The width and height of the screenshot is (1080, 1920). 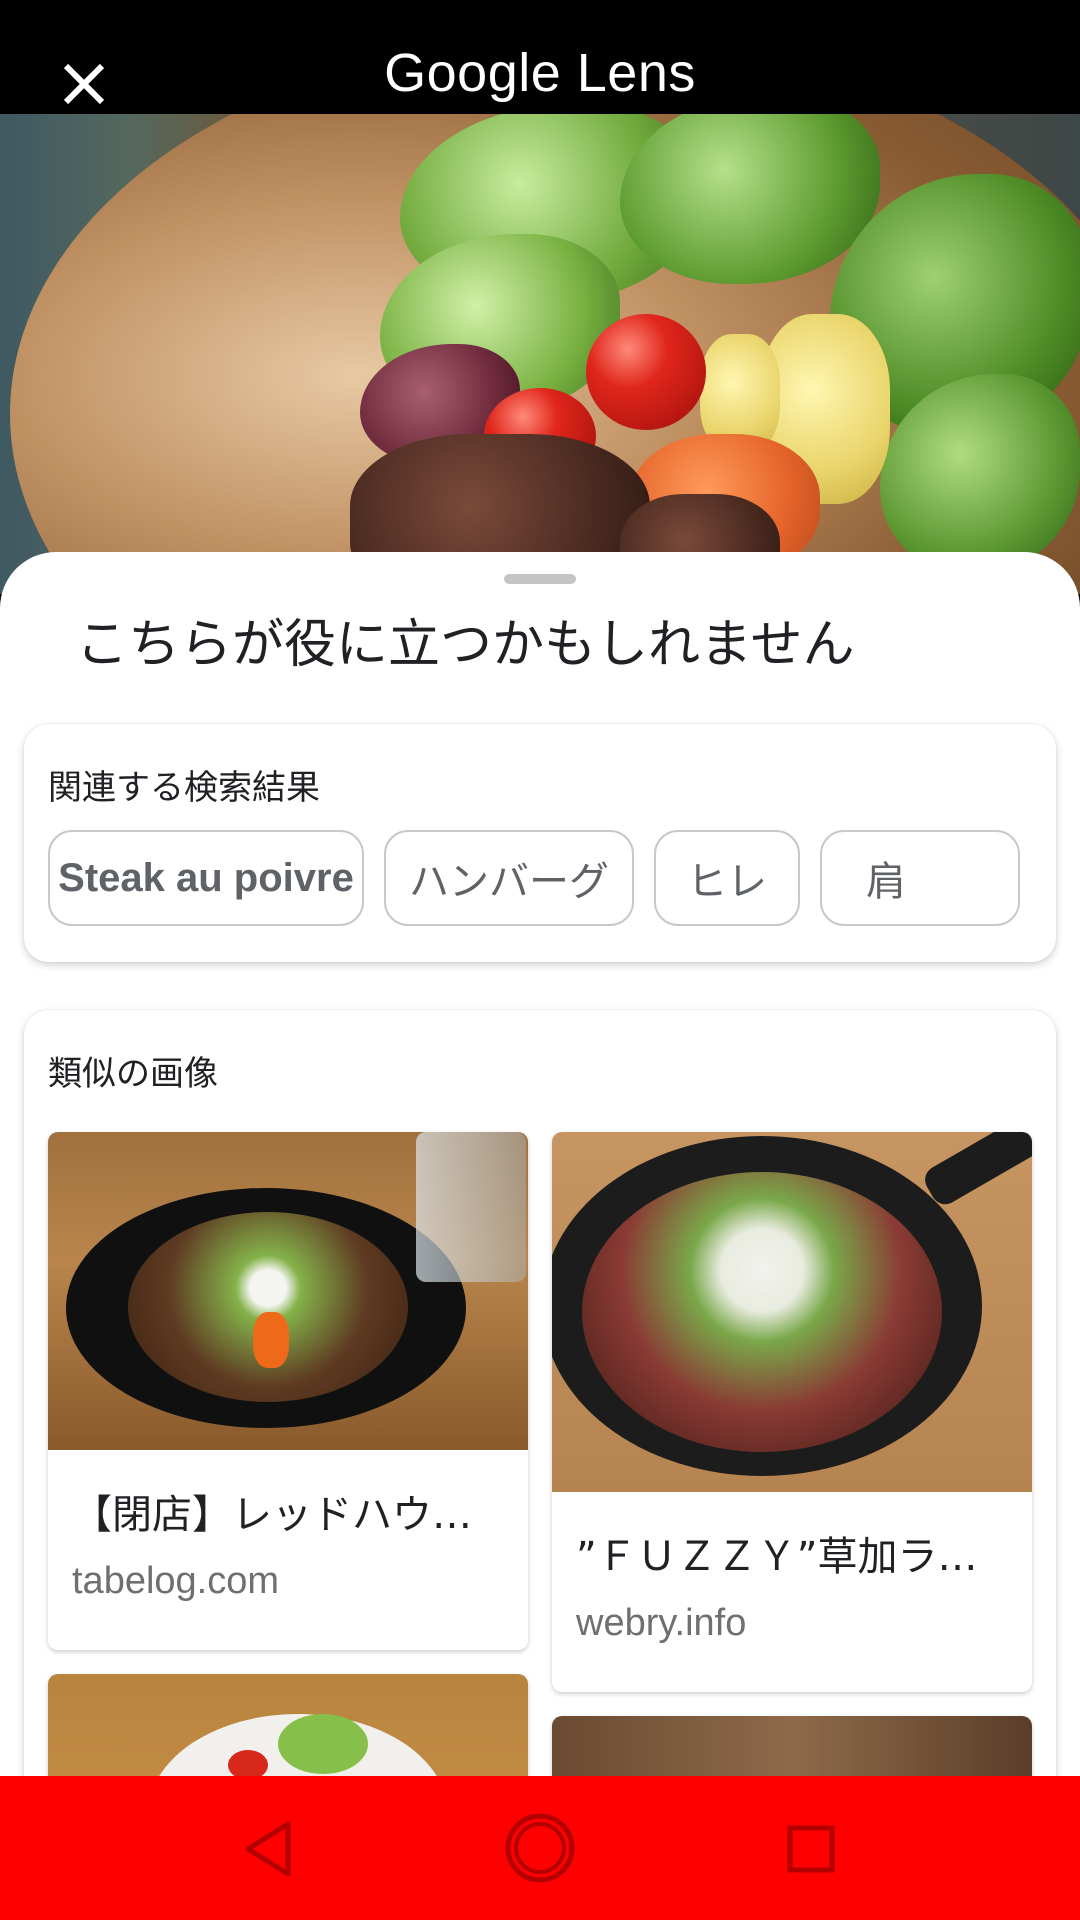 I want to click on chip-steak-au-poivre: Steak au poivre, so click(x=206, y=878).